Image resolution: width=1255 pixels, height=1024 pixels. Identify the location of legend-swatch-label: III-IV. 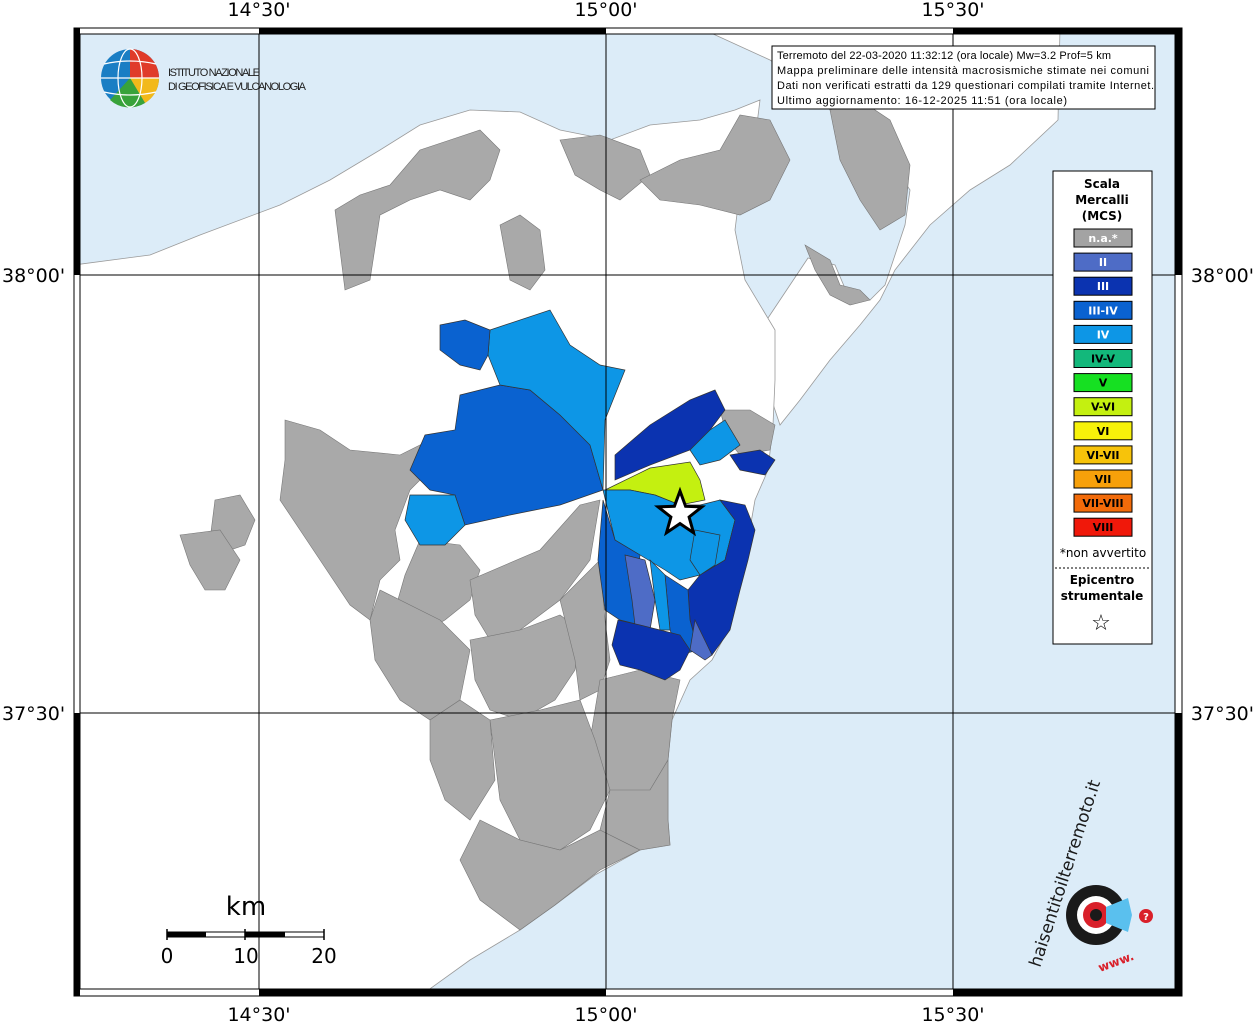
(1103, 310).